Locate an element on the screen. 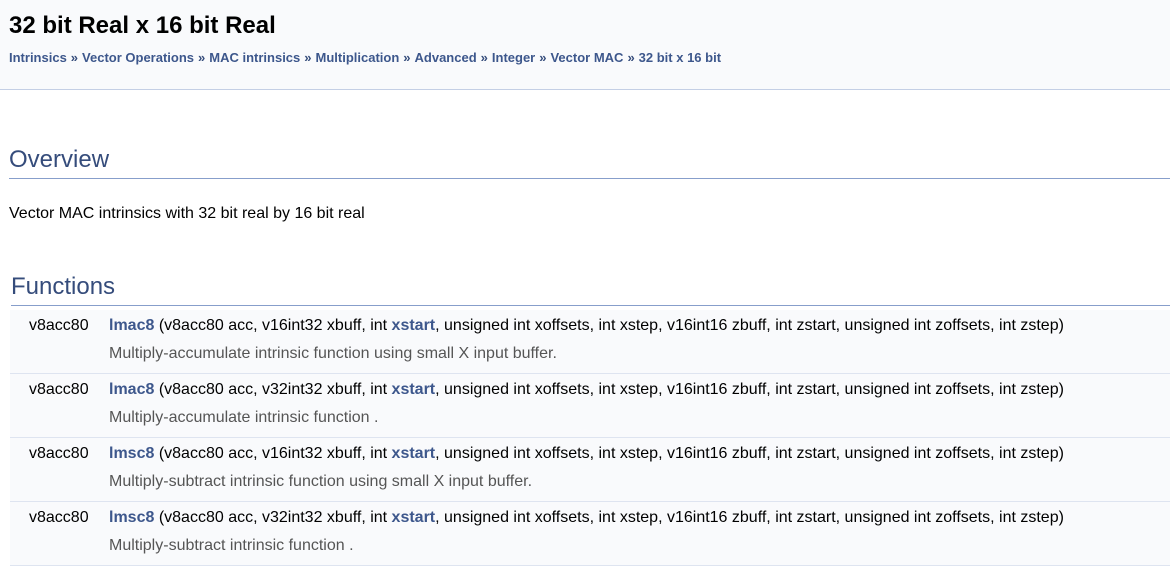 The height and width of the screenshot is (566, 1170). breadcrumb-intrinsics: Intrinsics is located at coordinates (38, 57).